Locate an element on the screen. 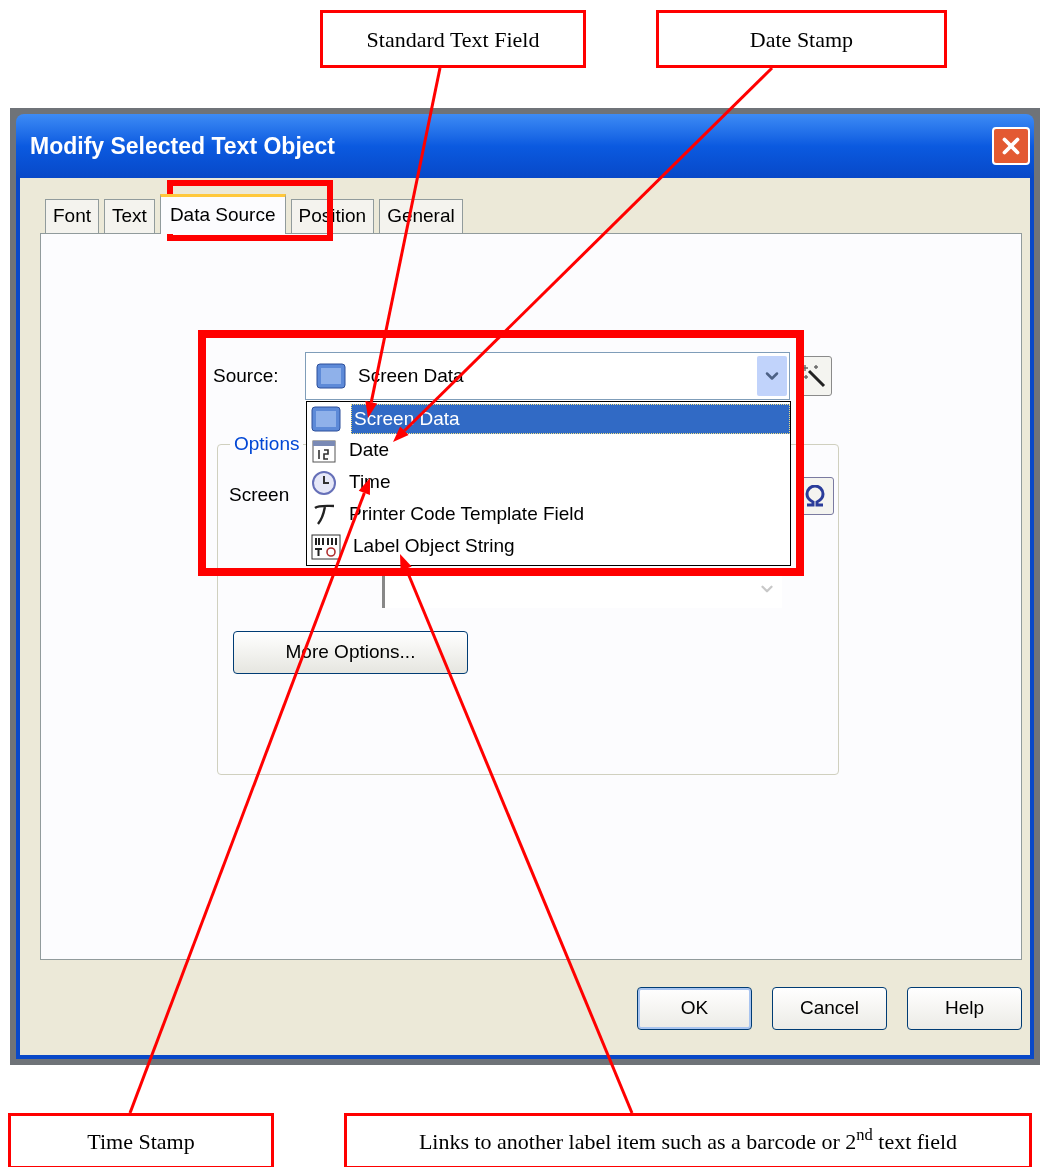 Image resolution: width=1042 pixels, height=1167 pixels. dialog-button: OK is located at coordinates (694, 1008).